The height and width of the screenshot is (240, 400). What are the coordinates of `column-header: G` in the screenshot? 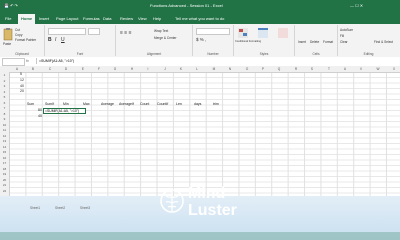 It's located at (115, 69).